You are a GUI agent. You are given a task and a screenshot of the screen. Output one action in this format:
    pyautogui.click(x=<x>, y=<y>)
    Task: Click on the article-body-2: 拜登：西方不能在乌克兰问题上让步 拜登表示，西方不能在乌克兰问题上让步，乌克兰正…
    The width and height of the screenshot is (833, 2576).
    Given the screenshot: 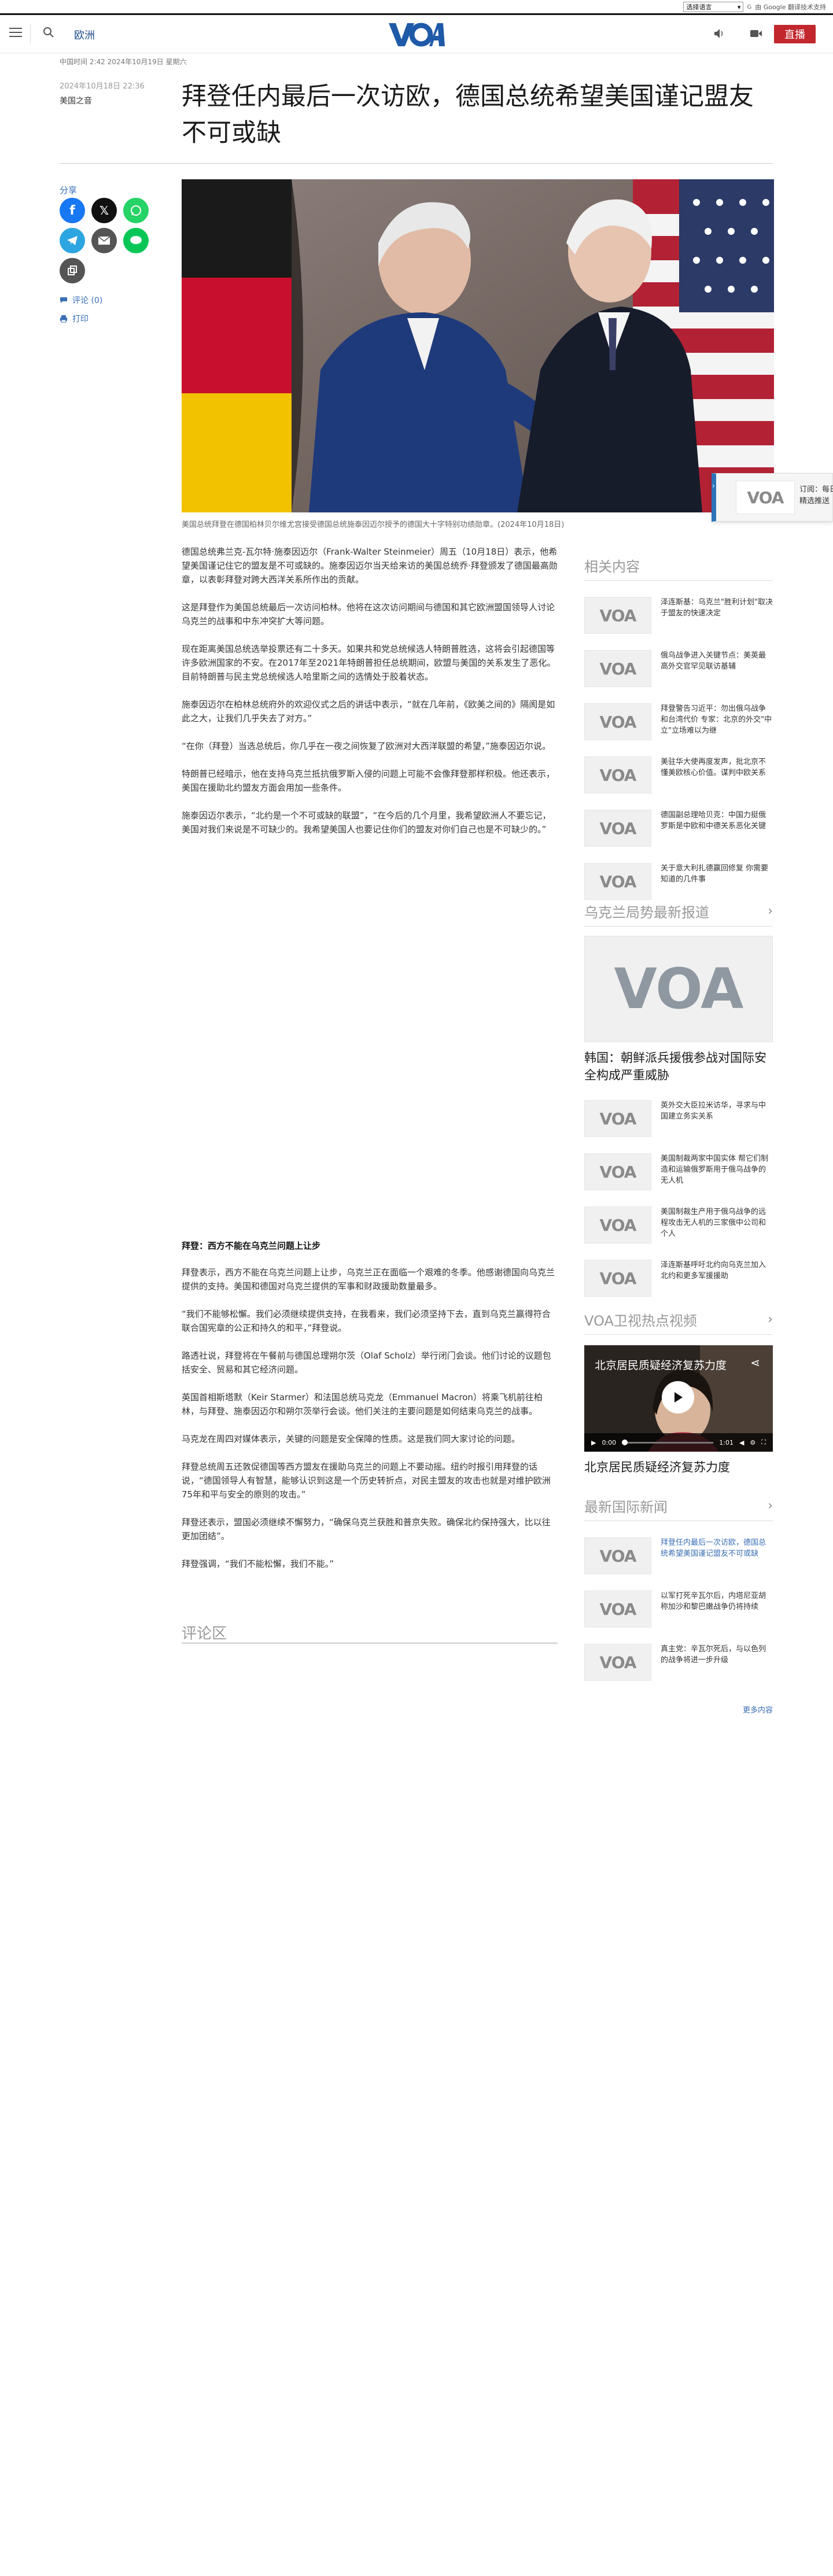 What is the action you would take?
    pyautogui.click(x=370, y=1412)
    